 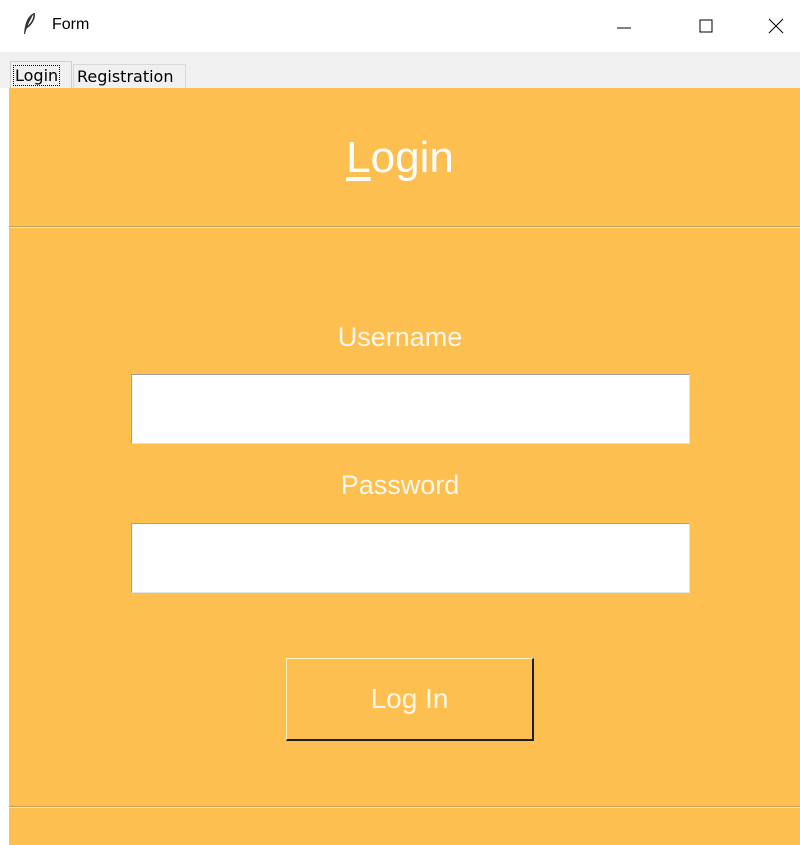 I want to click on minimize-icon, so click(x=624, y=28).